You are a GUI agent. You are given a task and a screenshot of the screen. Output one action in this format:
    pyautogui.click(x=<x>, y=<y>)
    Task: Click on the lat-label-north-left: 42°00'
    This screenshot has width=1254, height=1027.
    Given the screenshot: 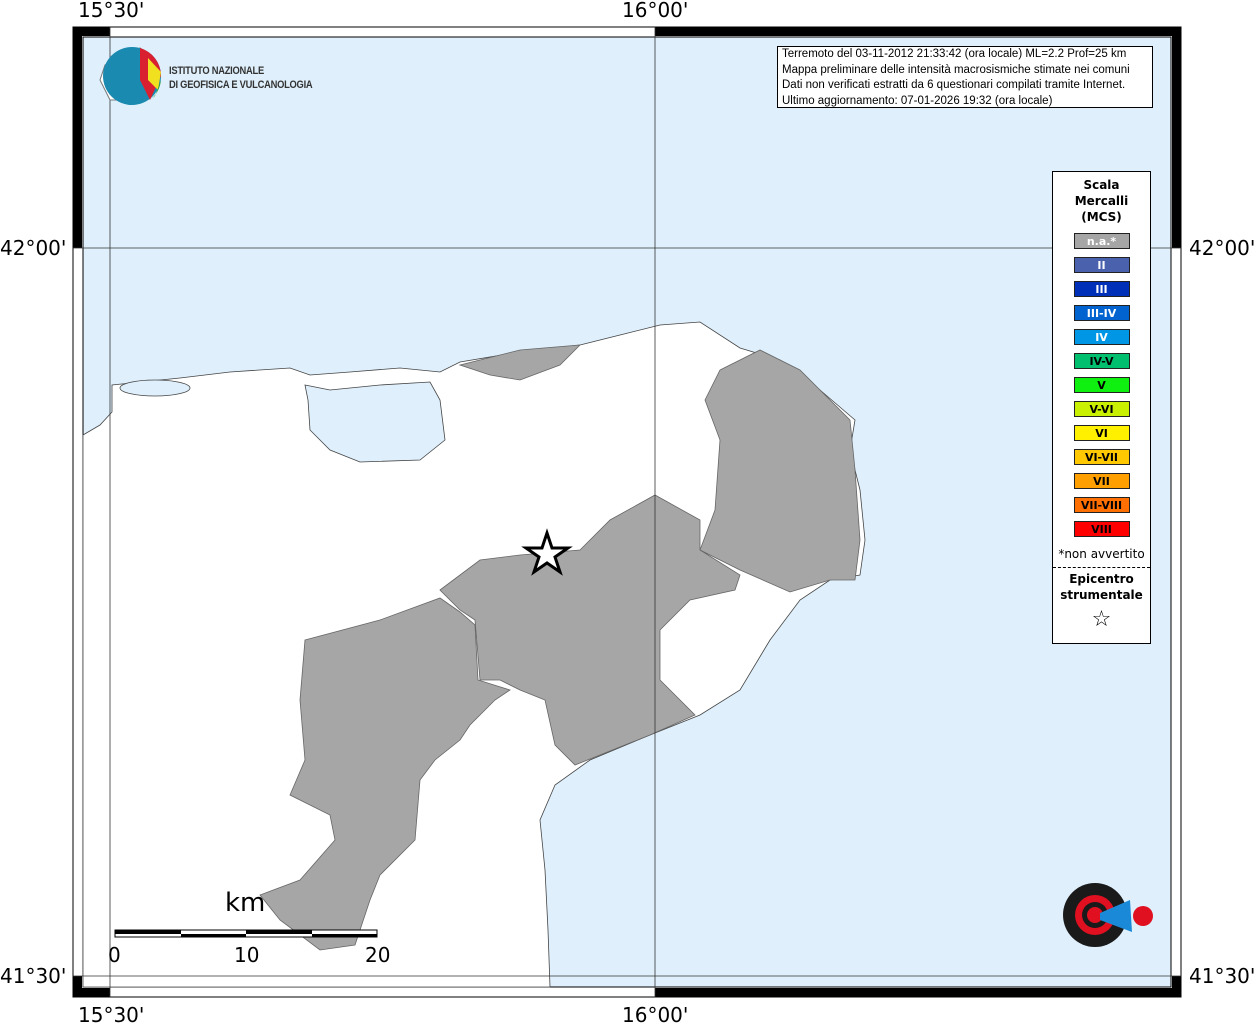 What is the action you would take?
    pyautogui.click(x=33, y=248)
    